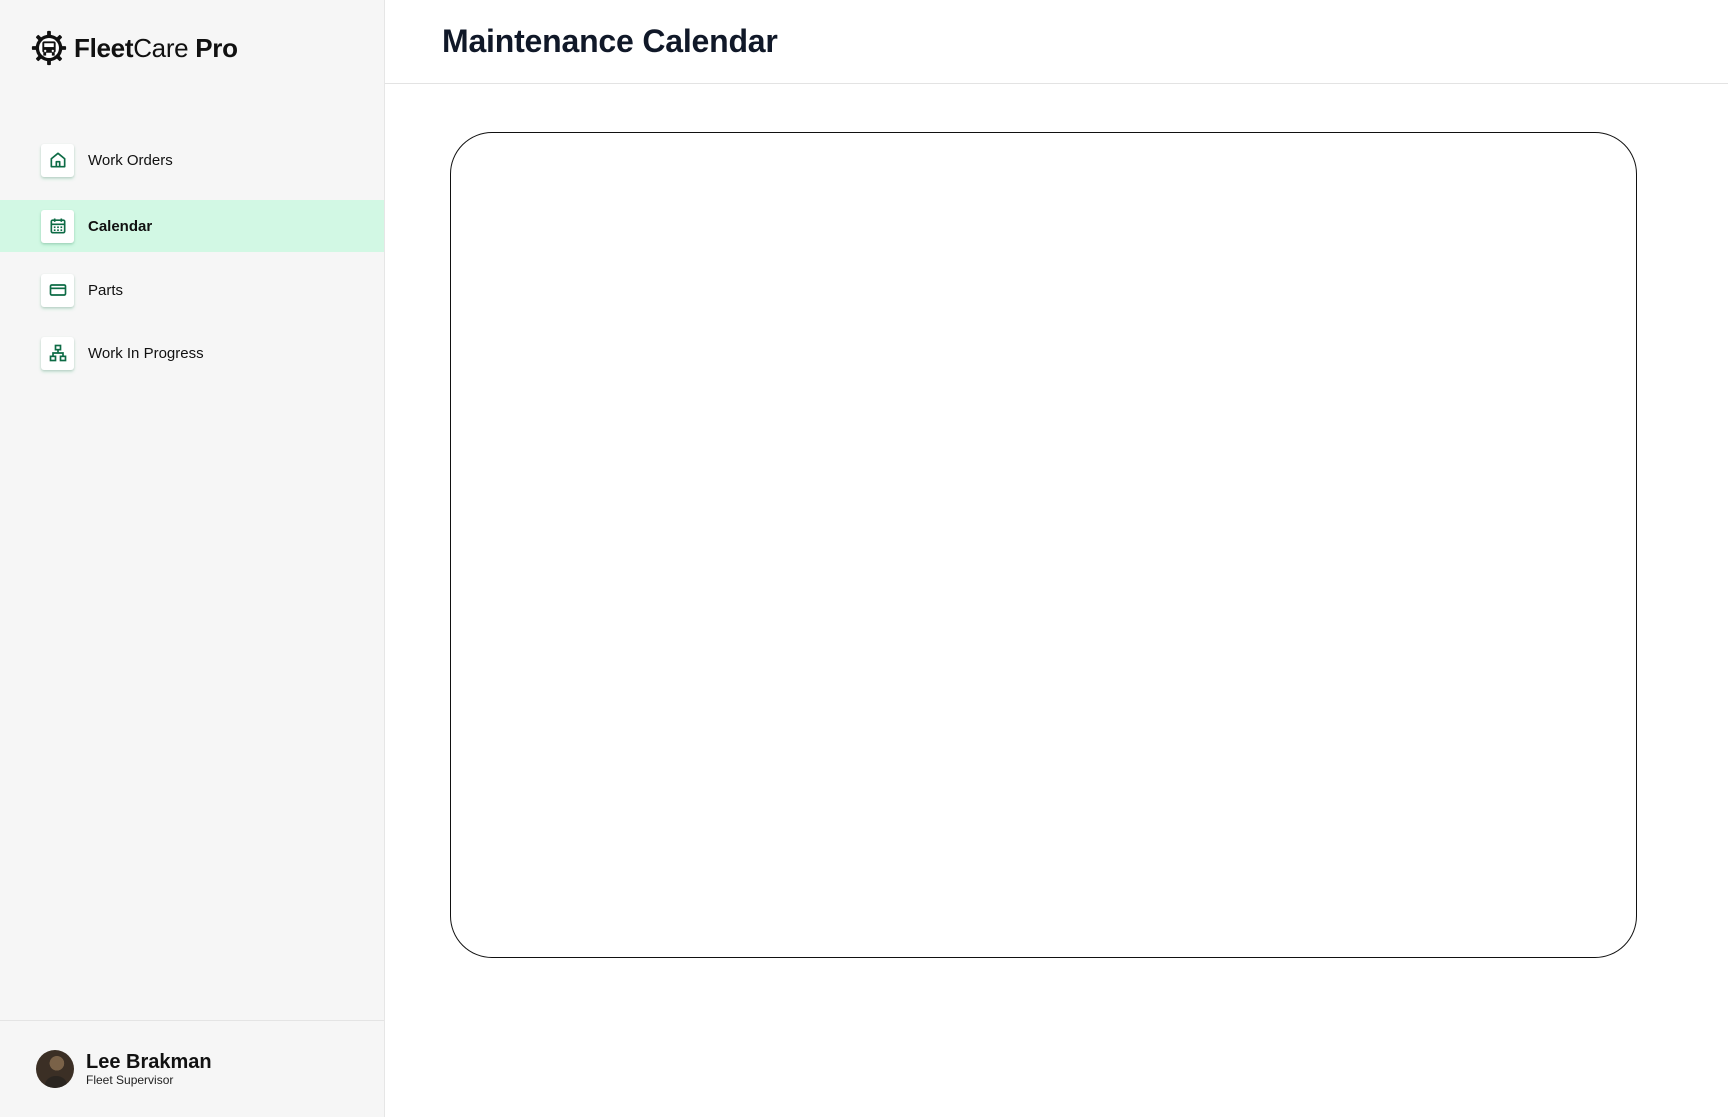 This screenshot has height=1117, width=1728. I want to click on sidebar-item-label: Work In Progress, so click(146, 353).